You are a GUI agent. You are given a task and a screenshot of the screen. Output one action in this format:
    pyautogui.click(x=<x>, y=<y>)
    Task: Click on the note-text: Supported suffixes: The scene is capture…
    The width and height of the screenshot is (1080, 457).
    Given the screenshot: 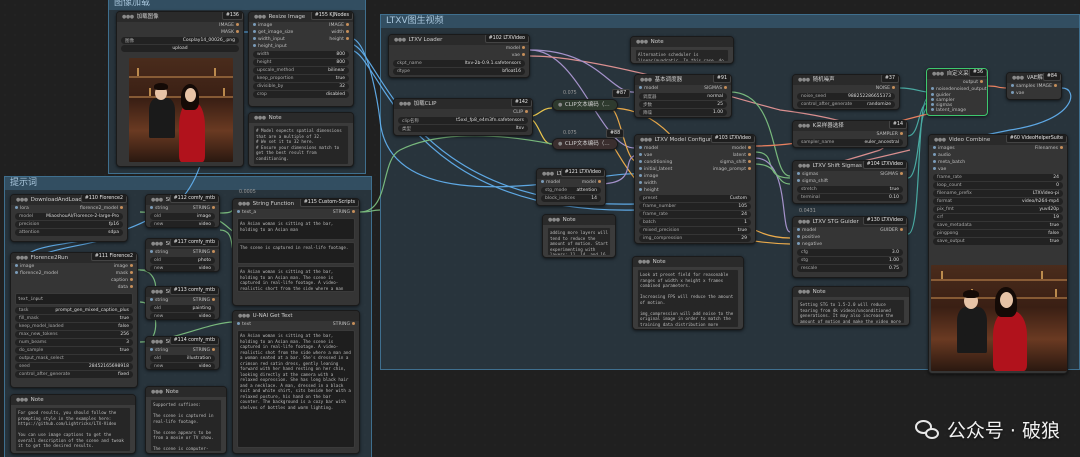 What is the action you would take?
    pyautogui.click(x=186, y=425)
    